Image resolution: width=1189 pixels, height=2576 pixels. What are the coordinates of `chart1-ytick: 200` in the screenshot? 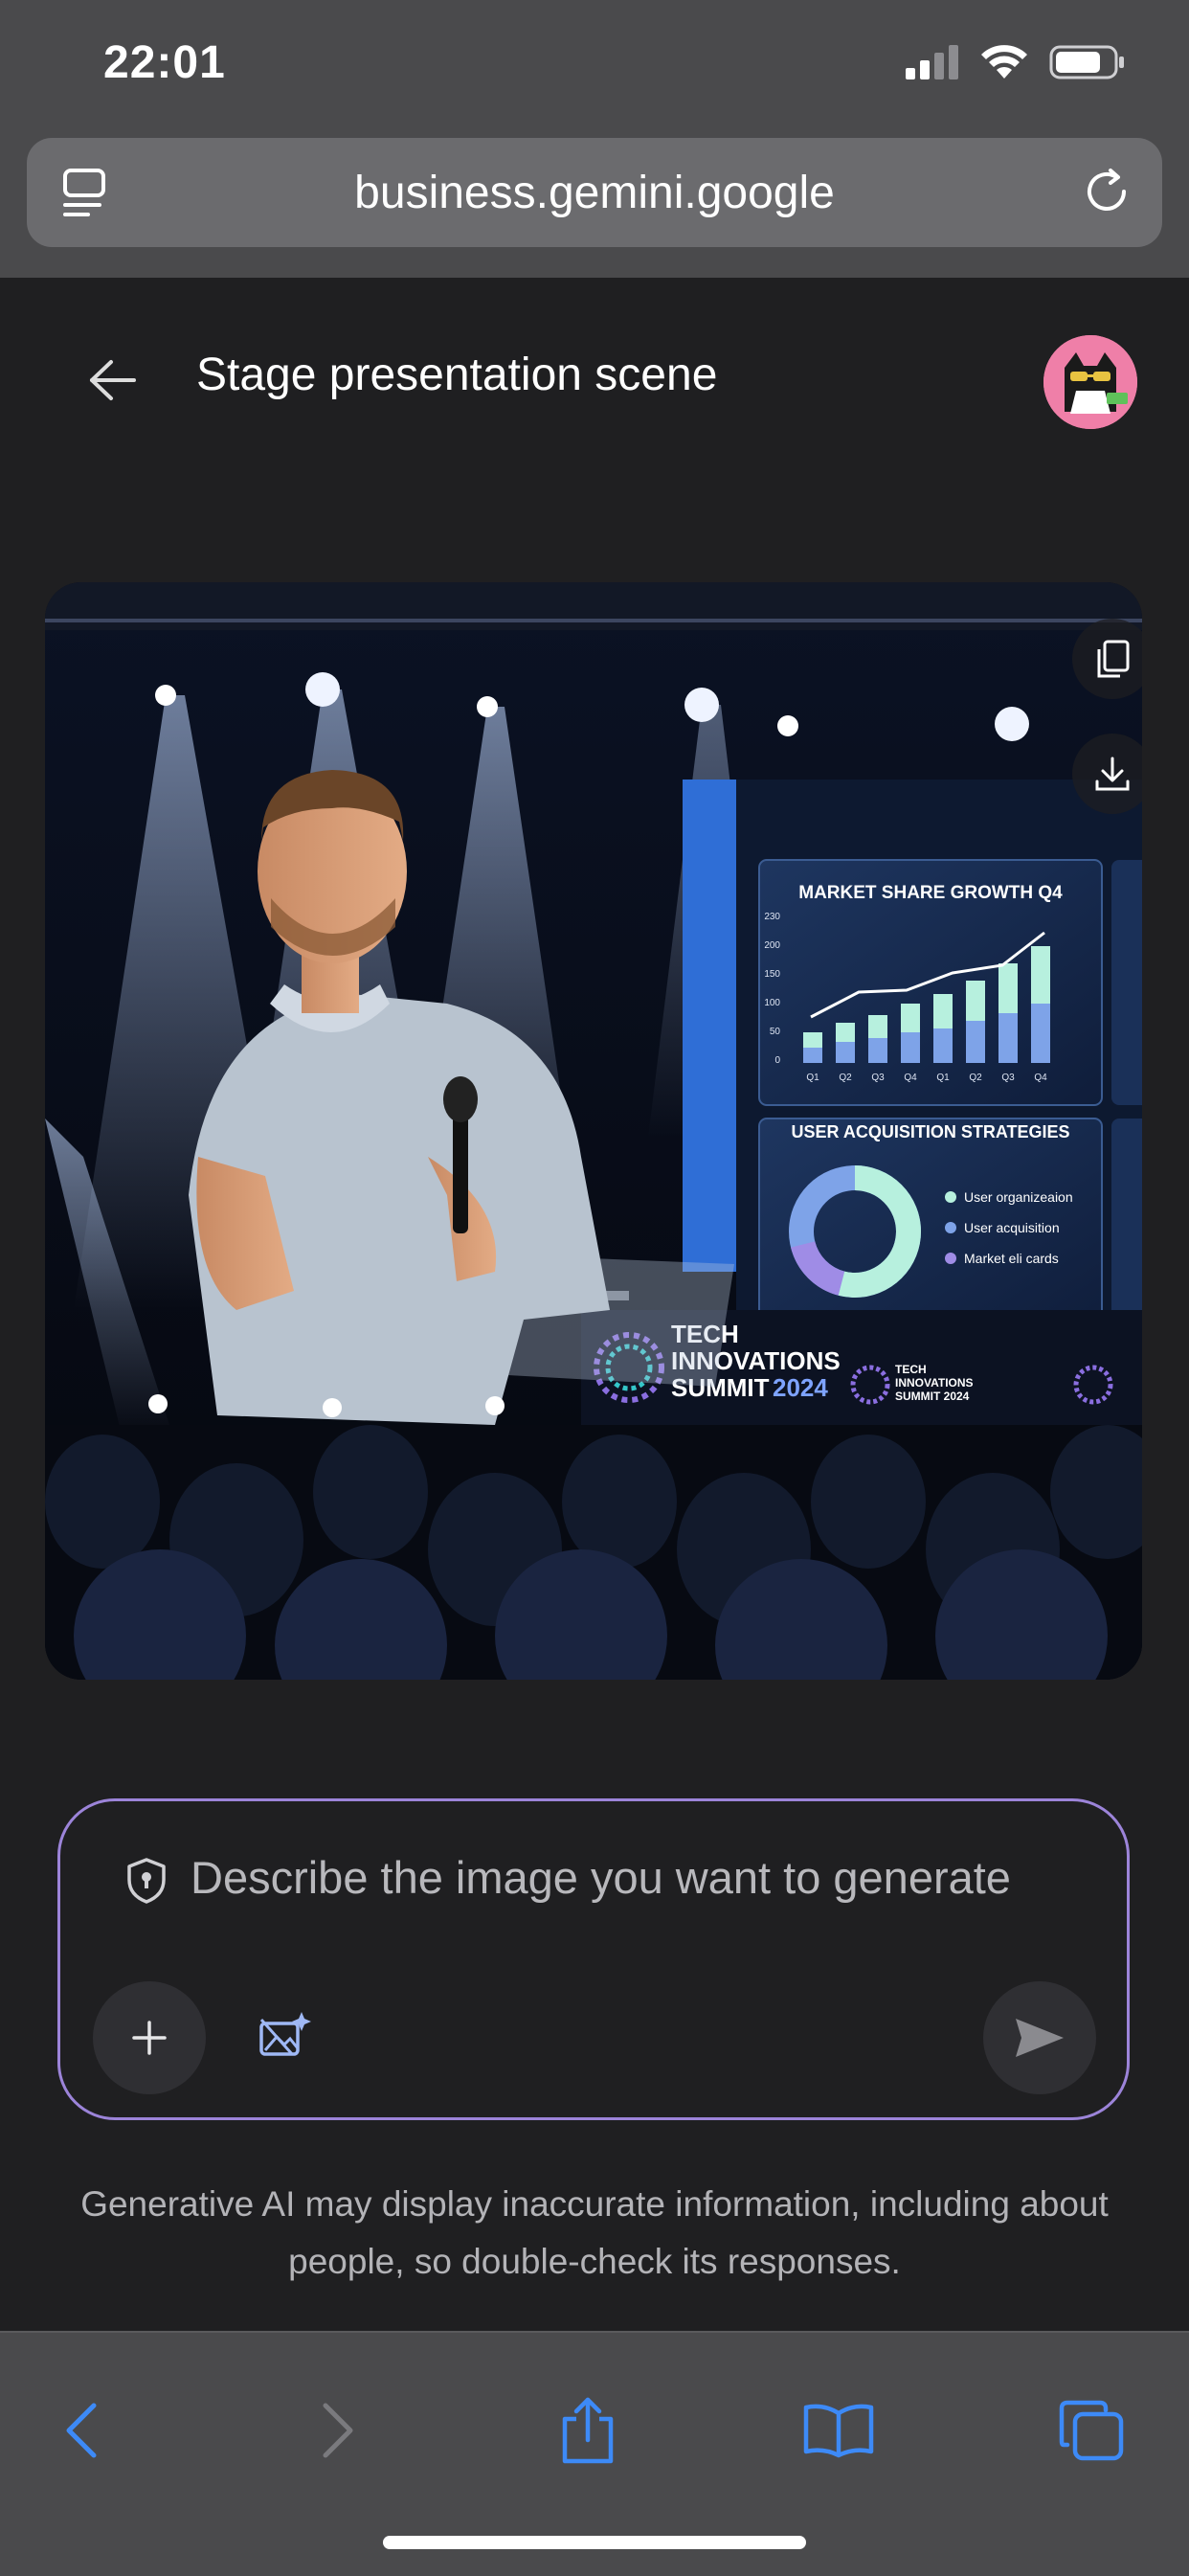 It's located at (772, 945).